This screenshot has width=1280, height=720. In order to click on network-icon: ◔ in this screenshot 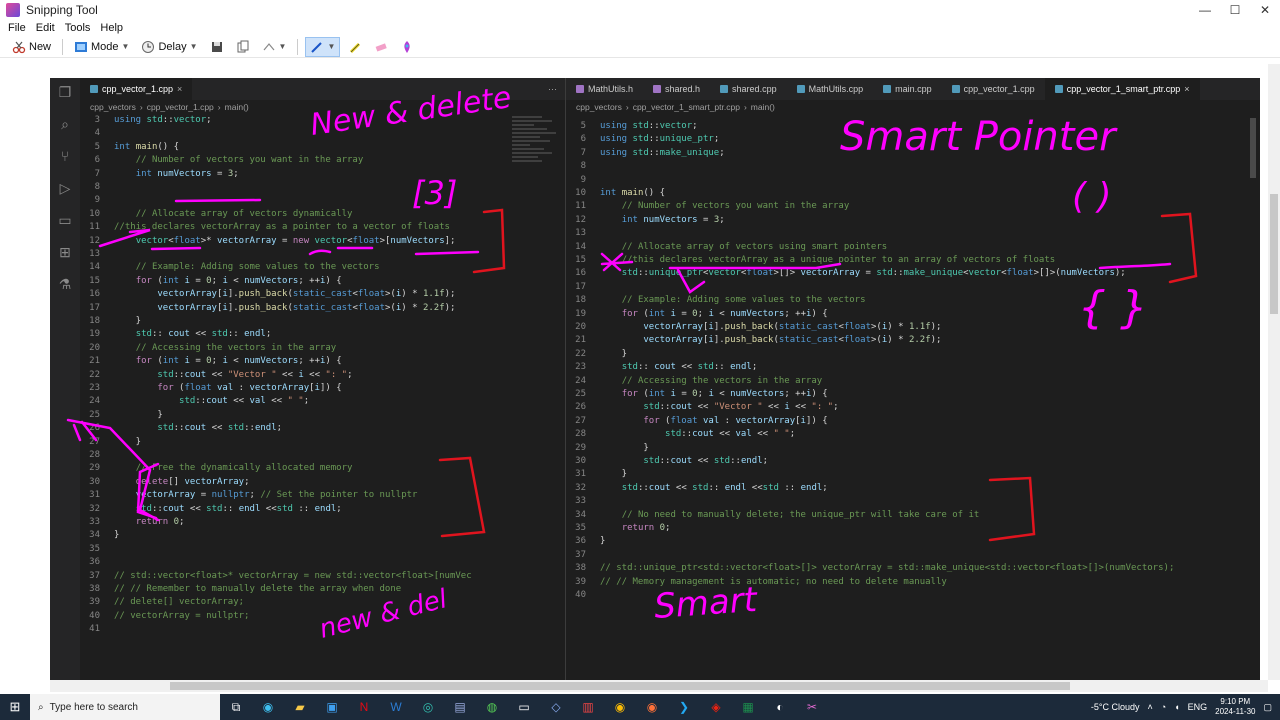, I will do `click(1163, 707)`.